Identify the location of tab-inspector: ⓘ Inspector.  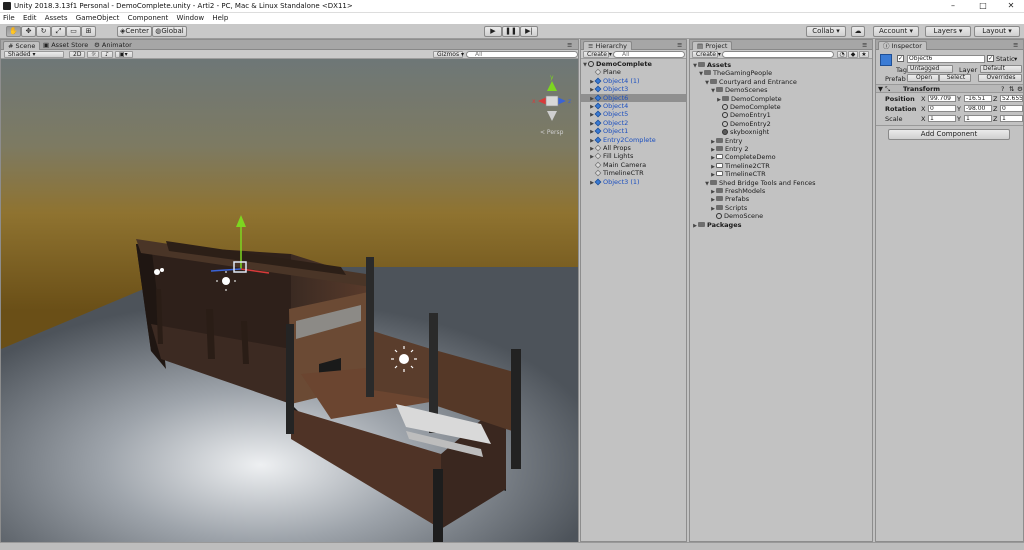
(902, 45).